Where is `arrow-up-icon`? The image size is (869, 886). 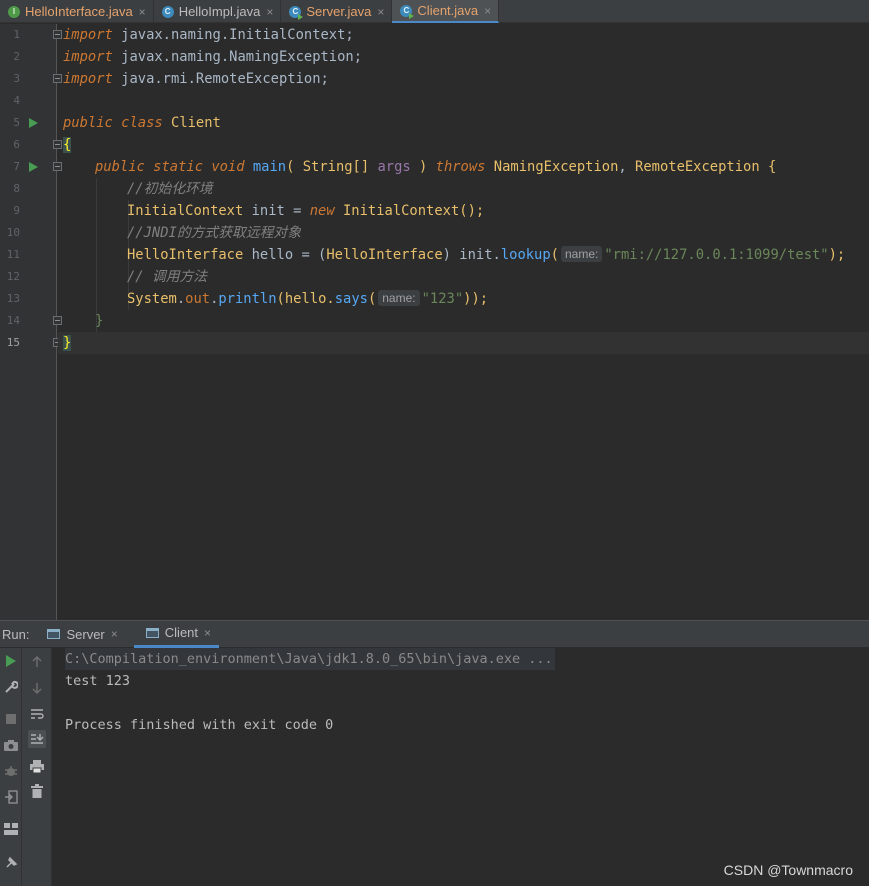 arrow-up-icon is located at coordinates (37, 662).